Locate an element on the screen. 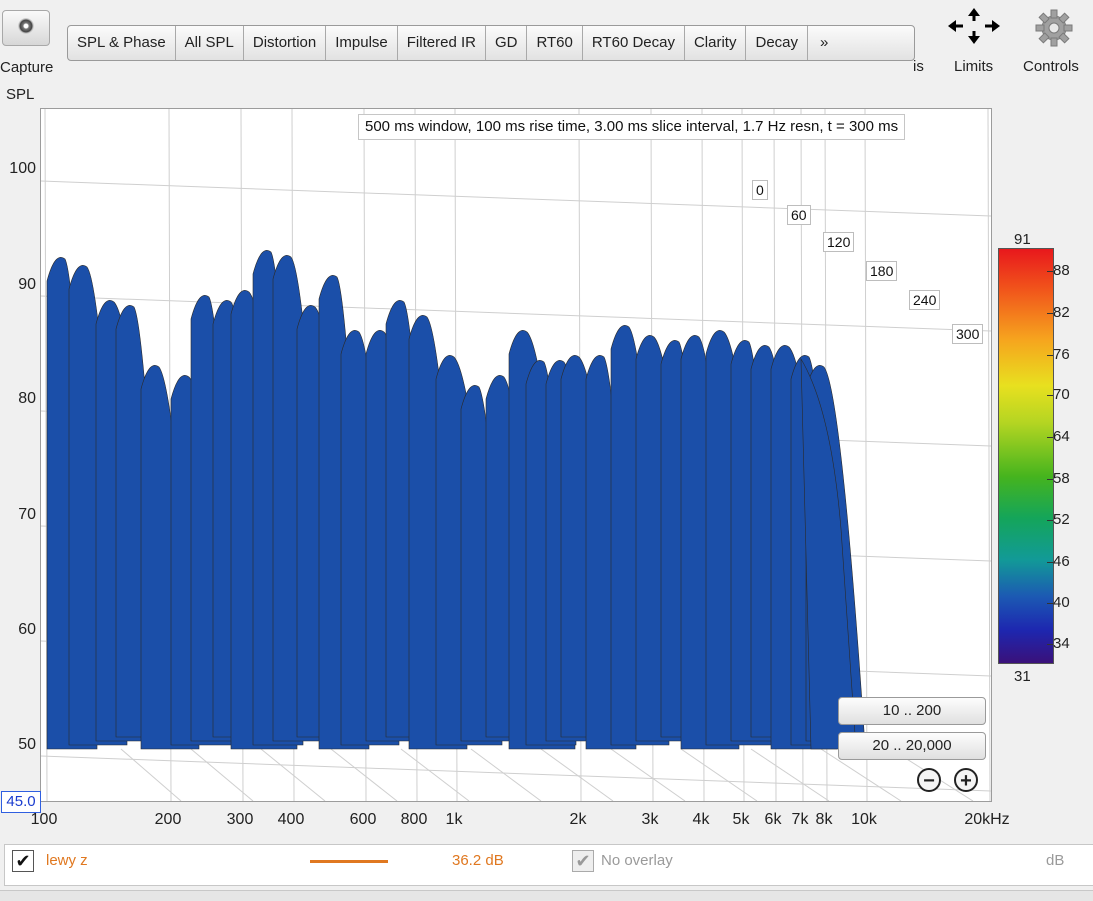  colorbar-tick: 88 is located at coordinates (1058, 270).